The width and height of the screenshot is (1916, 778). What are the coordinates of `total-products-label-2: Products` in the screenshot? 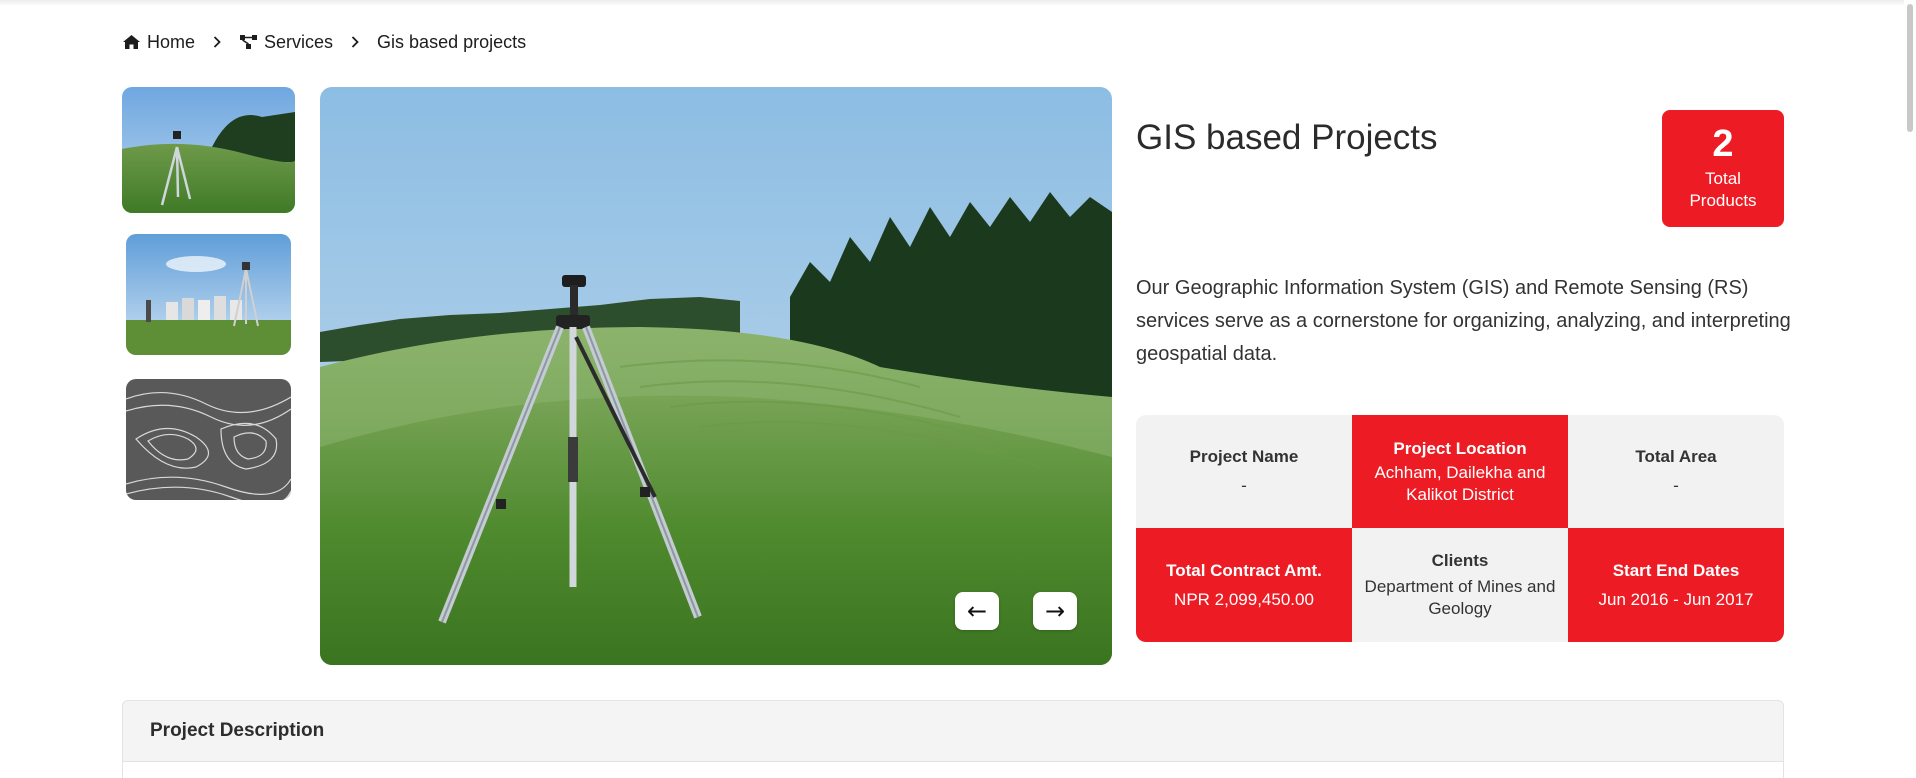 It's located at (1723, 200).